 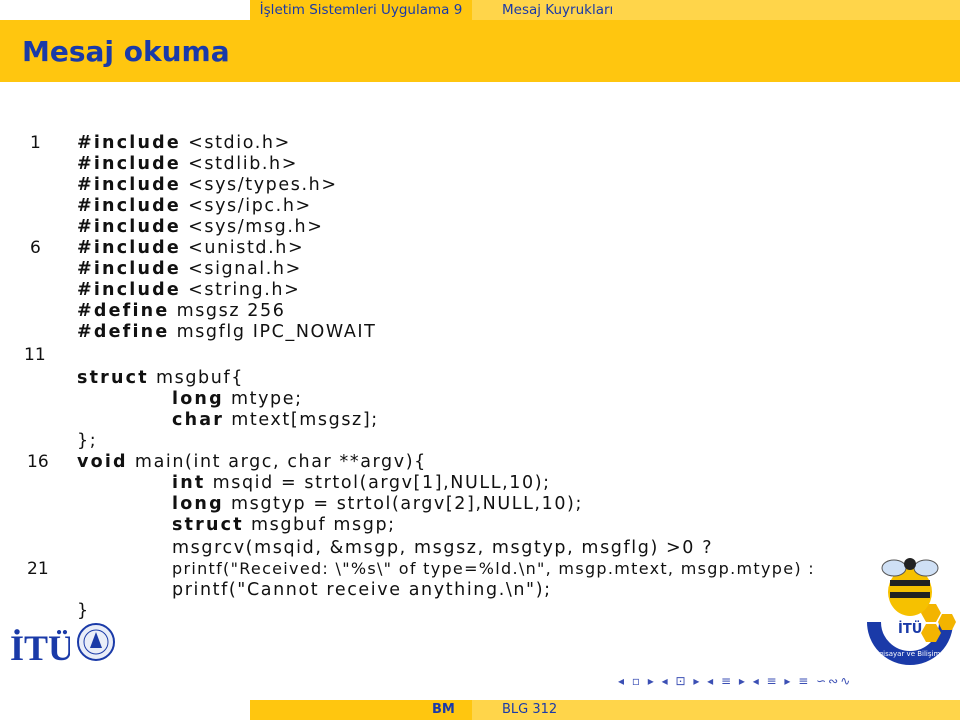 I want to click on code-line: #include <sys/types.h>, so click(x=207, y=185).